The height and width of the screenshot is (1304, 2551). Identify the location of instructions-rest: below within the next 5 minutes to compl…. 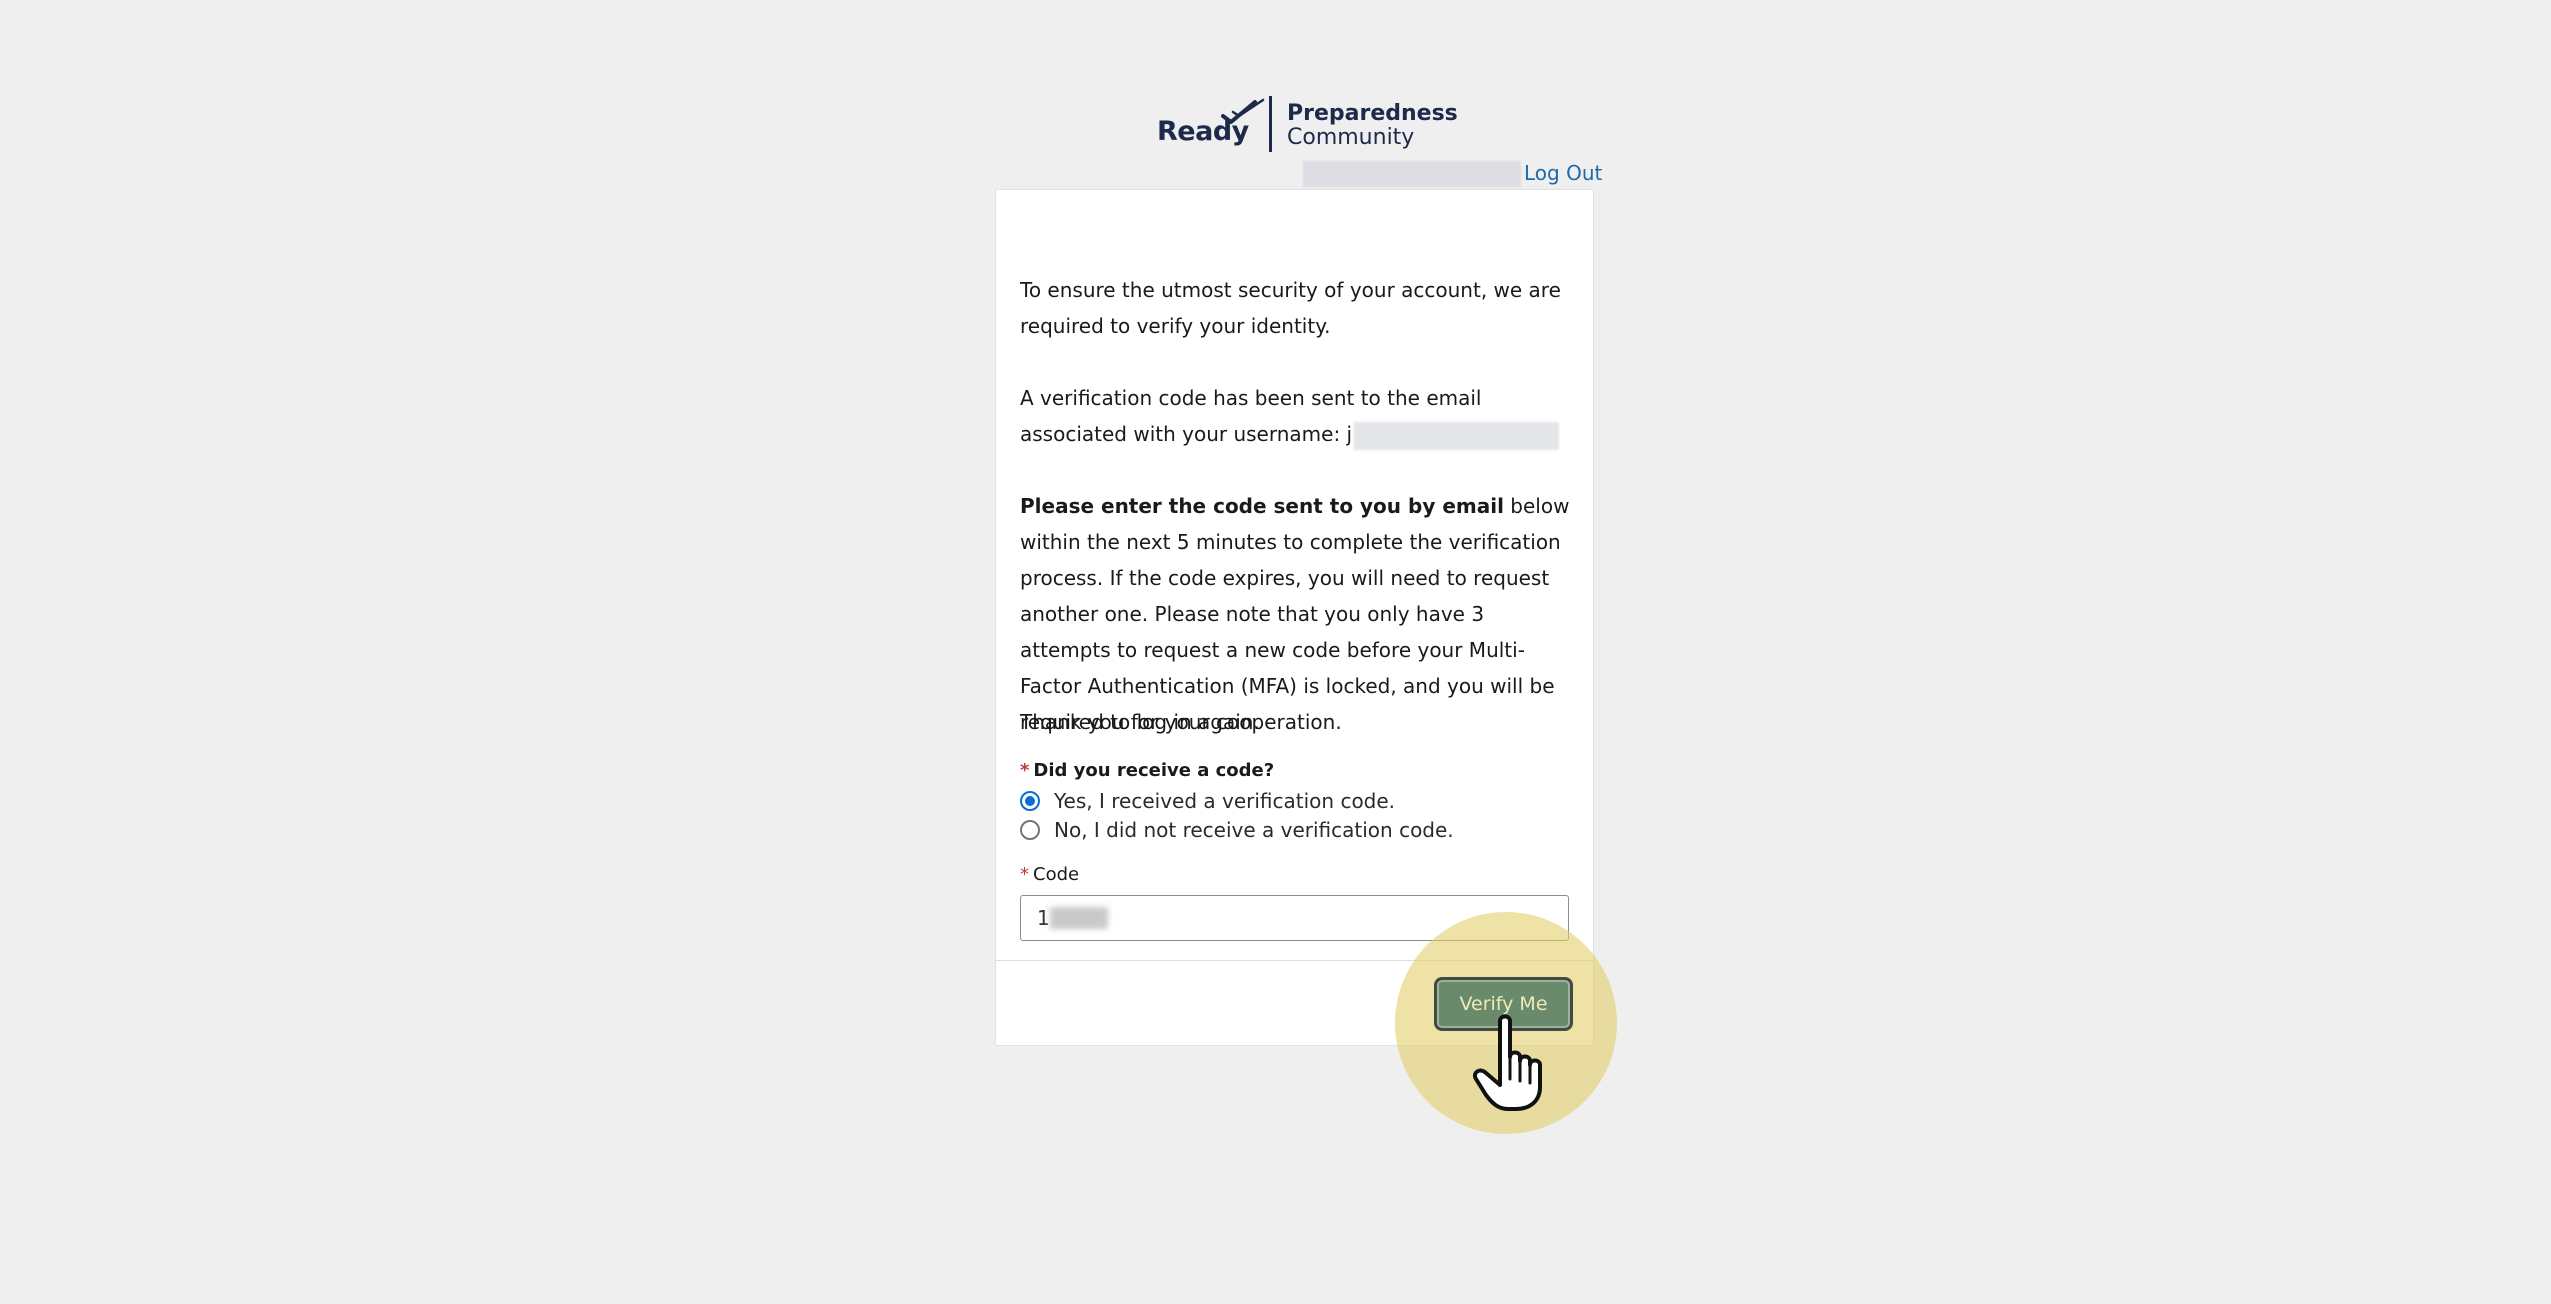
(1295, 614).